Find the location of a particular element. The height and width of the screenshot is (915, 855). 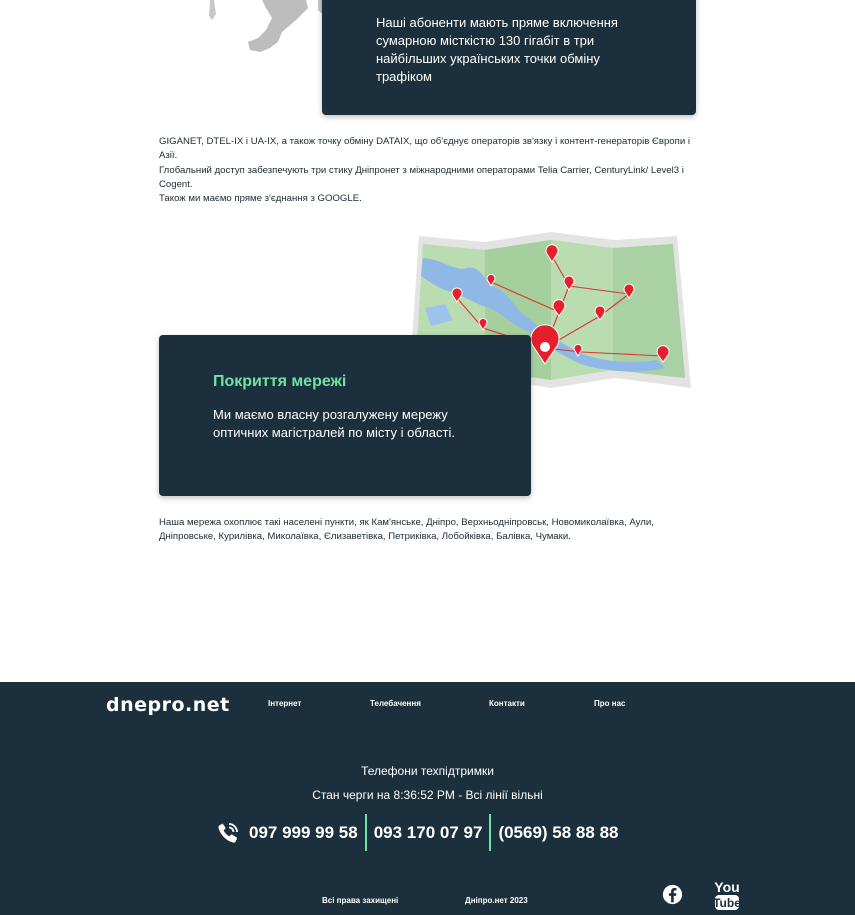

nav-link-about: Про нас is located at coordinates (609, 703).